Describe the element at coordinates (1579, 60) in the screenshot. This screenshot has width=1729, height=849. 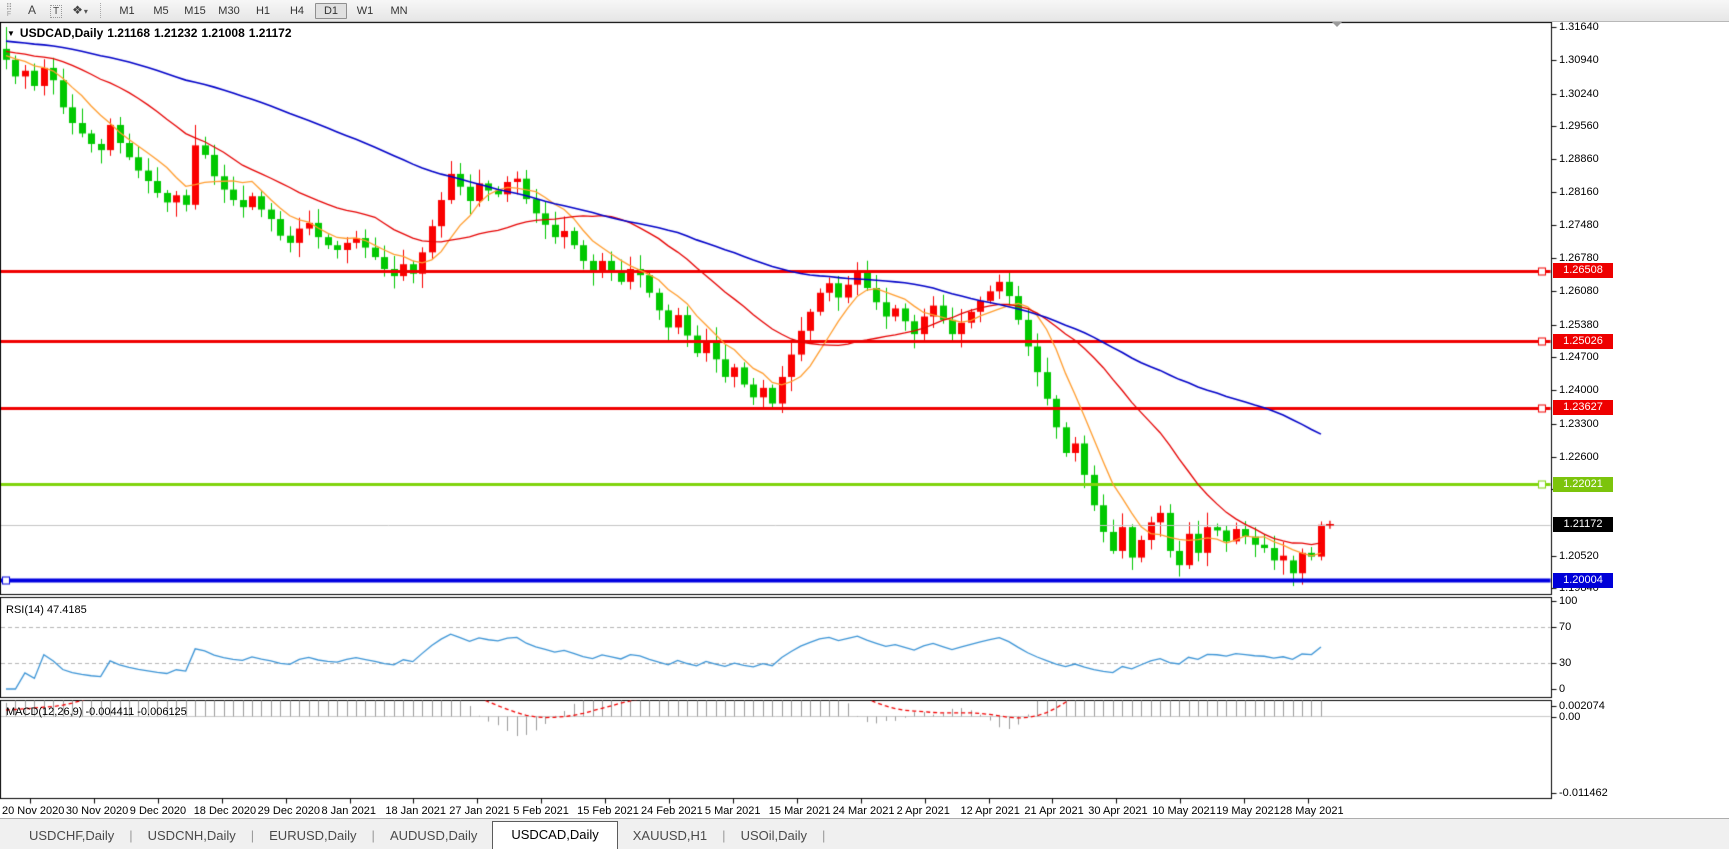
I see `price-tick-label: 1.30940` at that location.